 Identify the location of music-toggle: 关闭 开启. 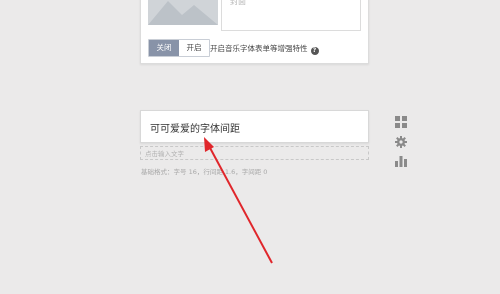
(179, 48).